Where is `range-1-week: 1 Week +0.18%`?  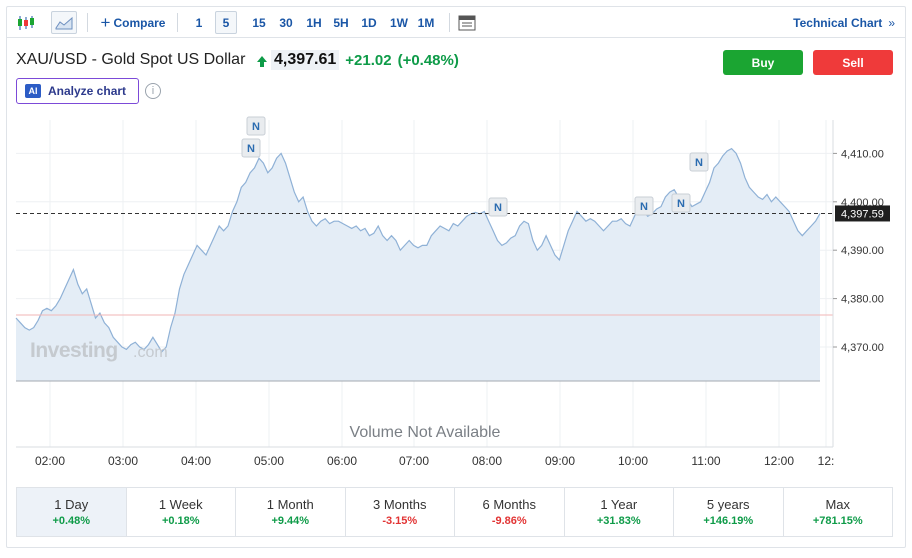 range-1-week: 1 Week +0.18% is located at coordinates (181, 512).